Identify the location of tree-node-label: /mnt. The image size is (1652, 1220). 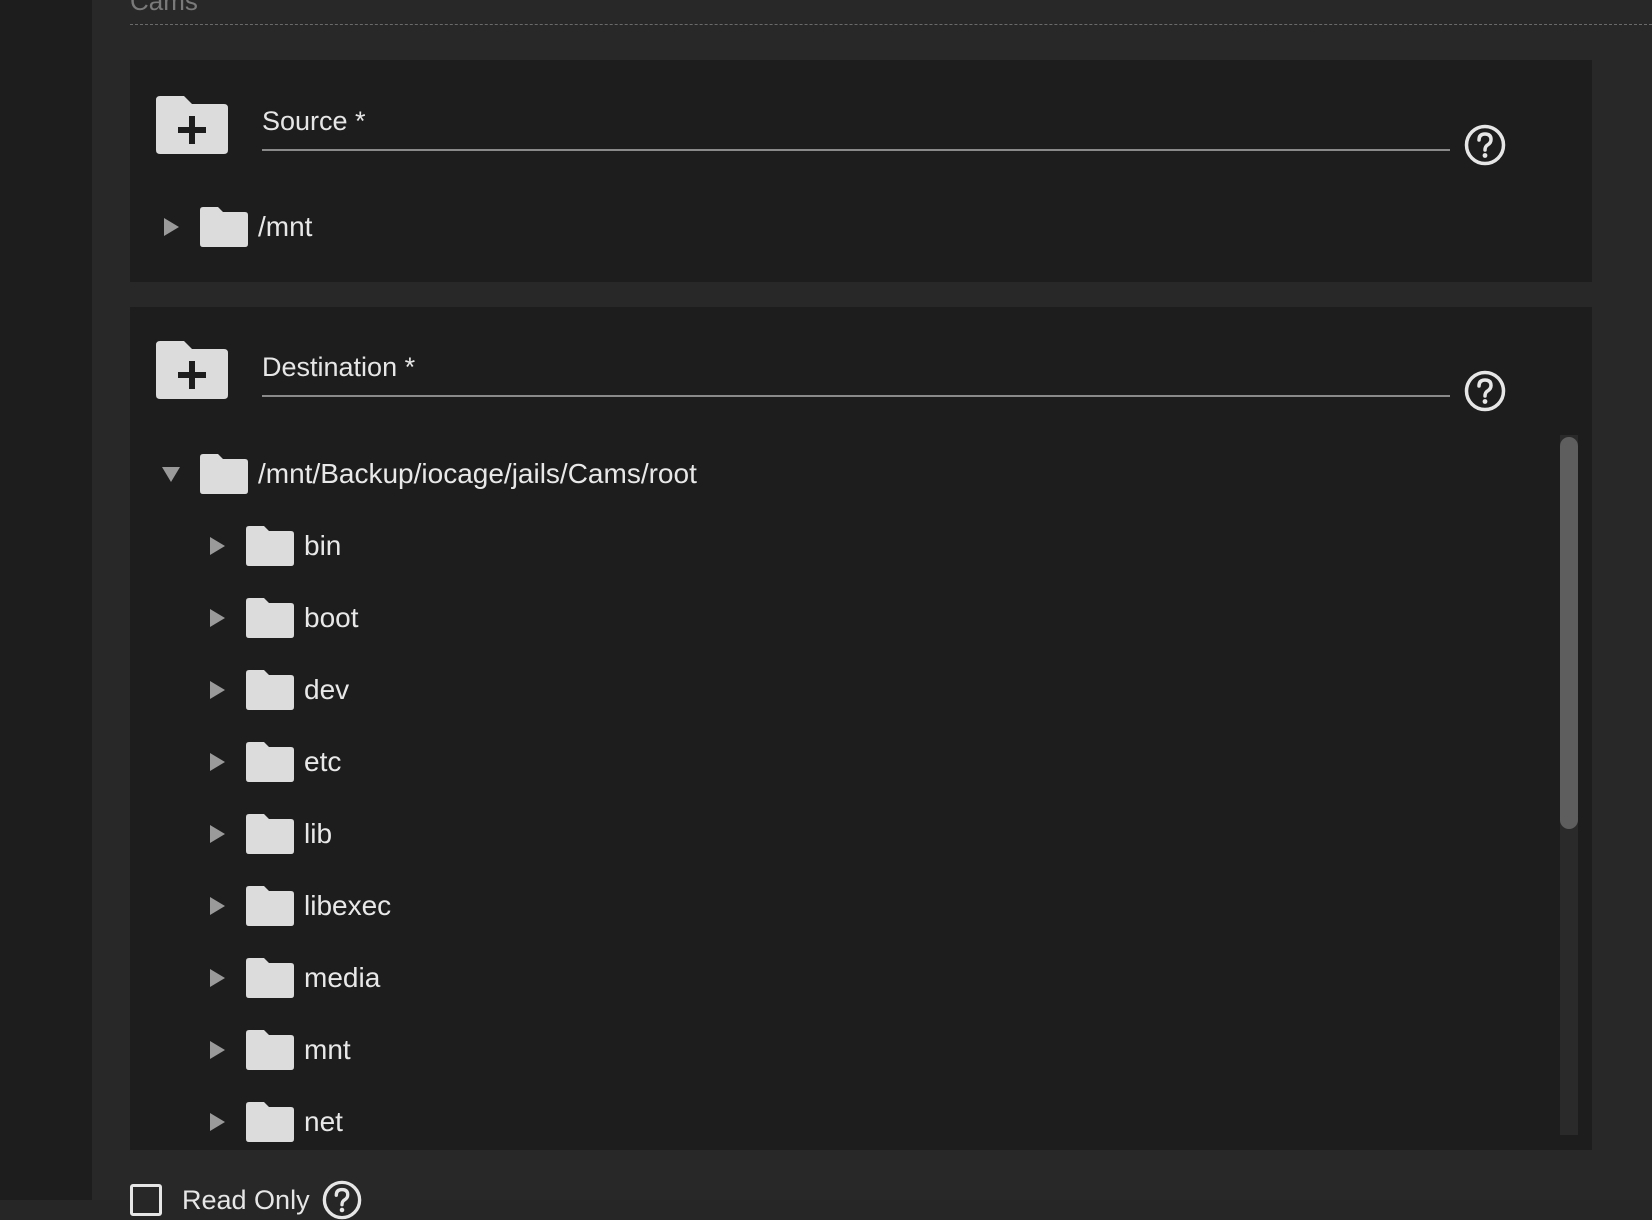
(285, 226).